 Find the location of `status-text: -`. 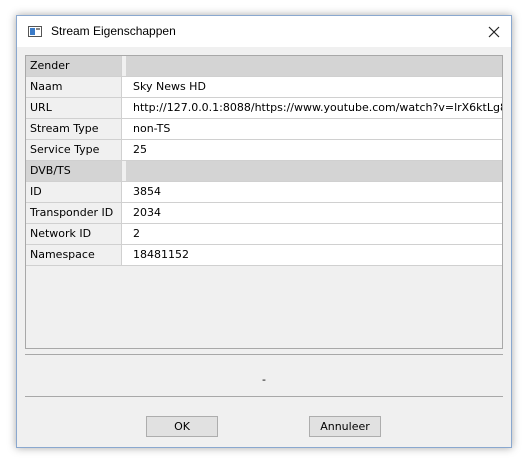

status-text: - is located at coordinates (264, 379).